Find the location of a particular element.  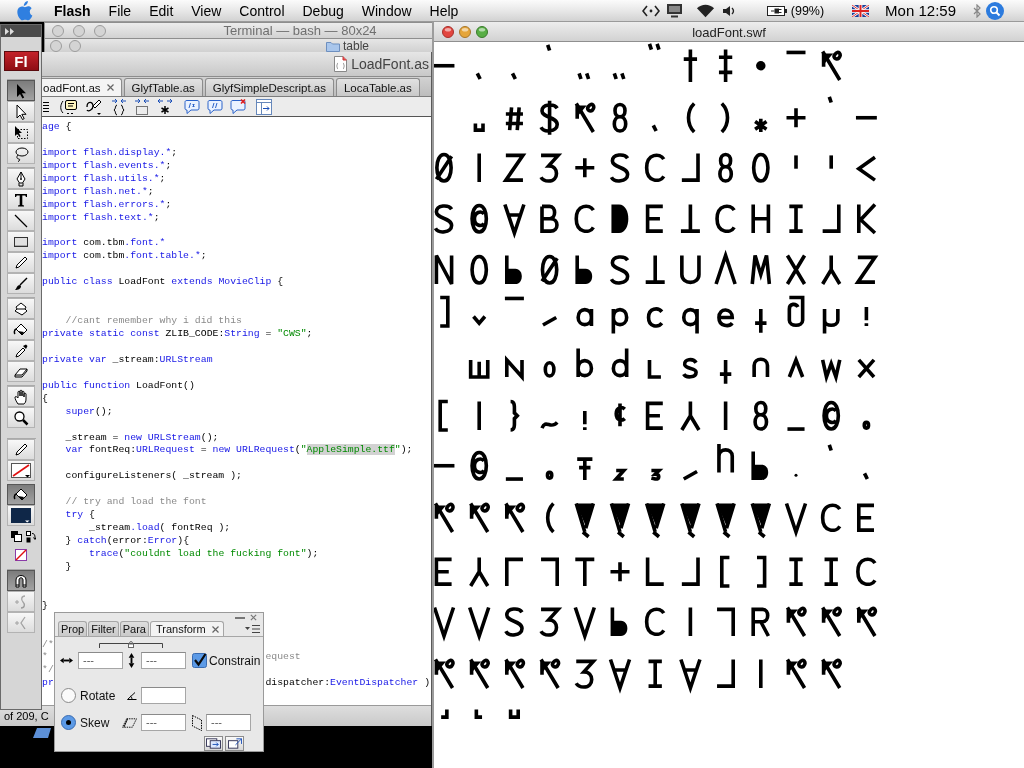

code-line: // try and load the font is located at coordinates (136, 503).